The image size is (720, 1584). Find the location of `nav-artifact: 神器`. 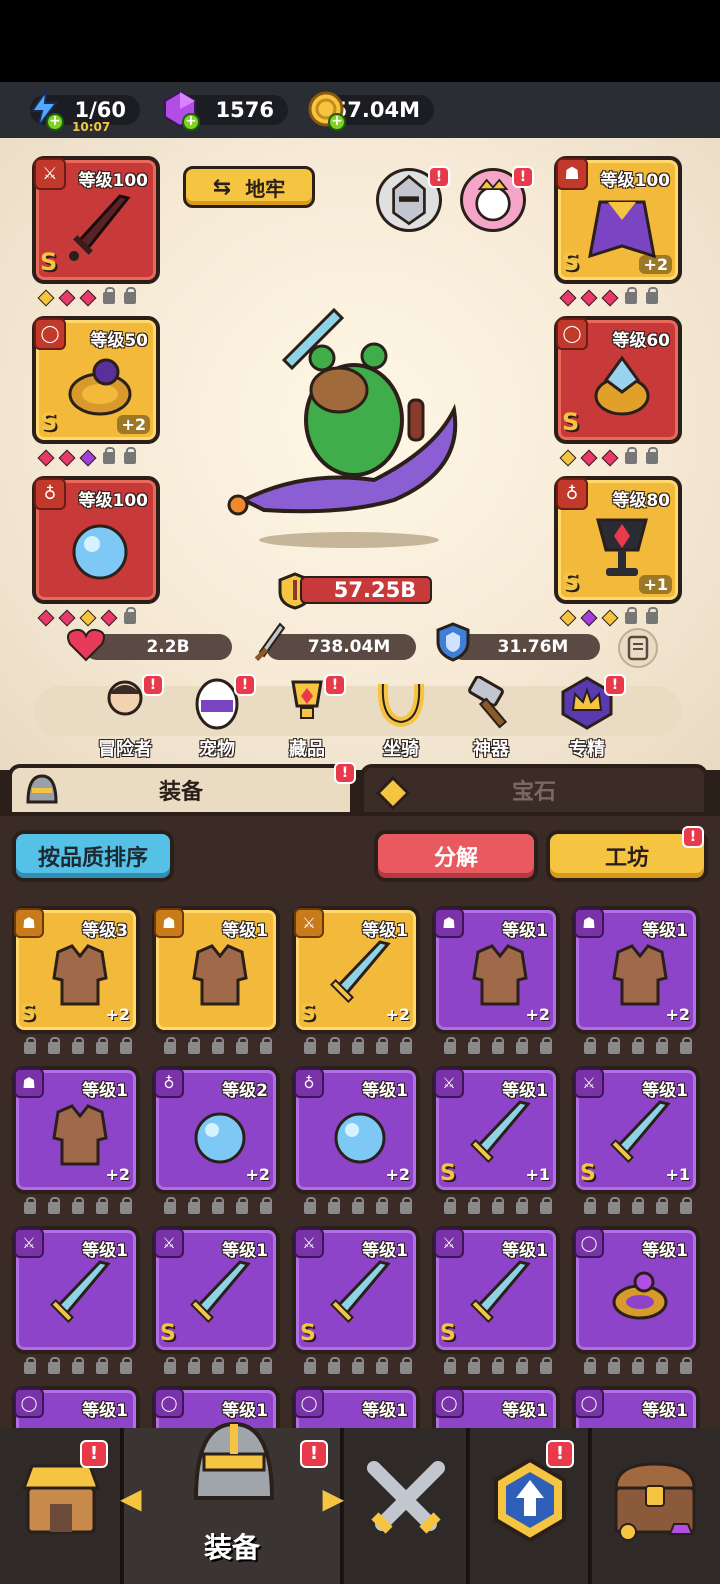

nav-artifact: 神器 is located at coordinates (491, 718).